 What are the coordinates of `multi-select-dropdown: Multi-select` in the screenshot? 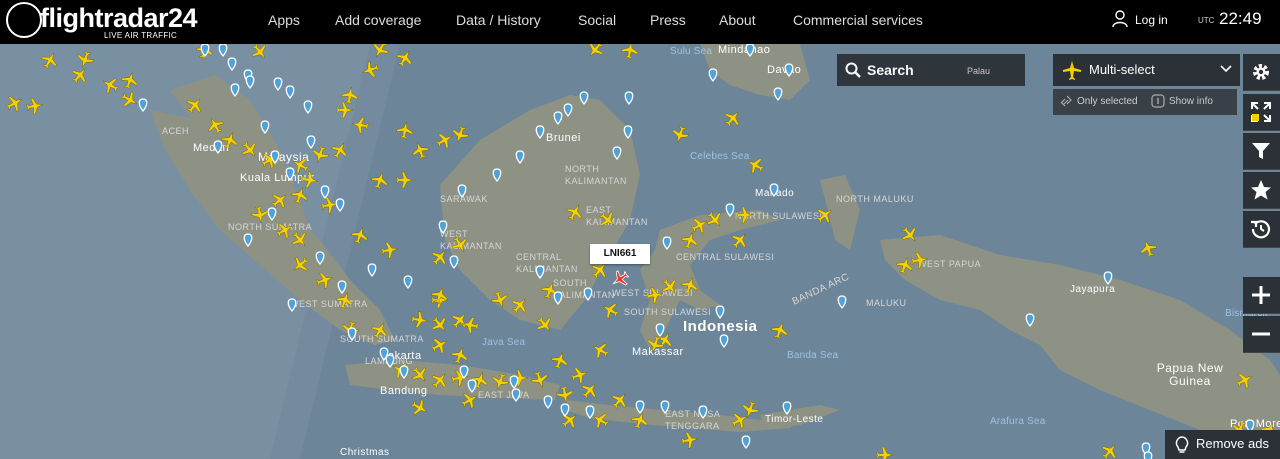 It's located at (1146, 70).